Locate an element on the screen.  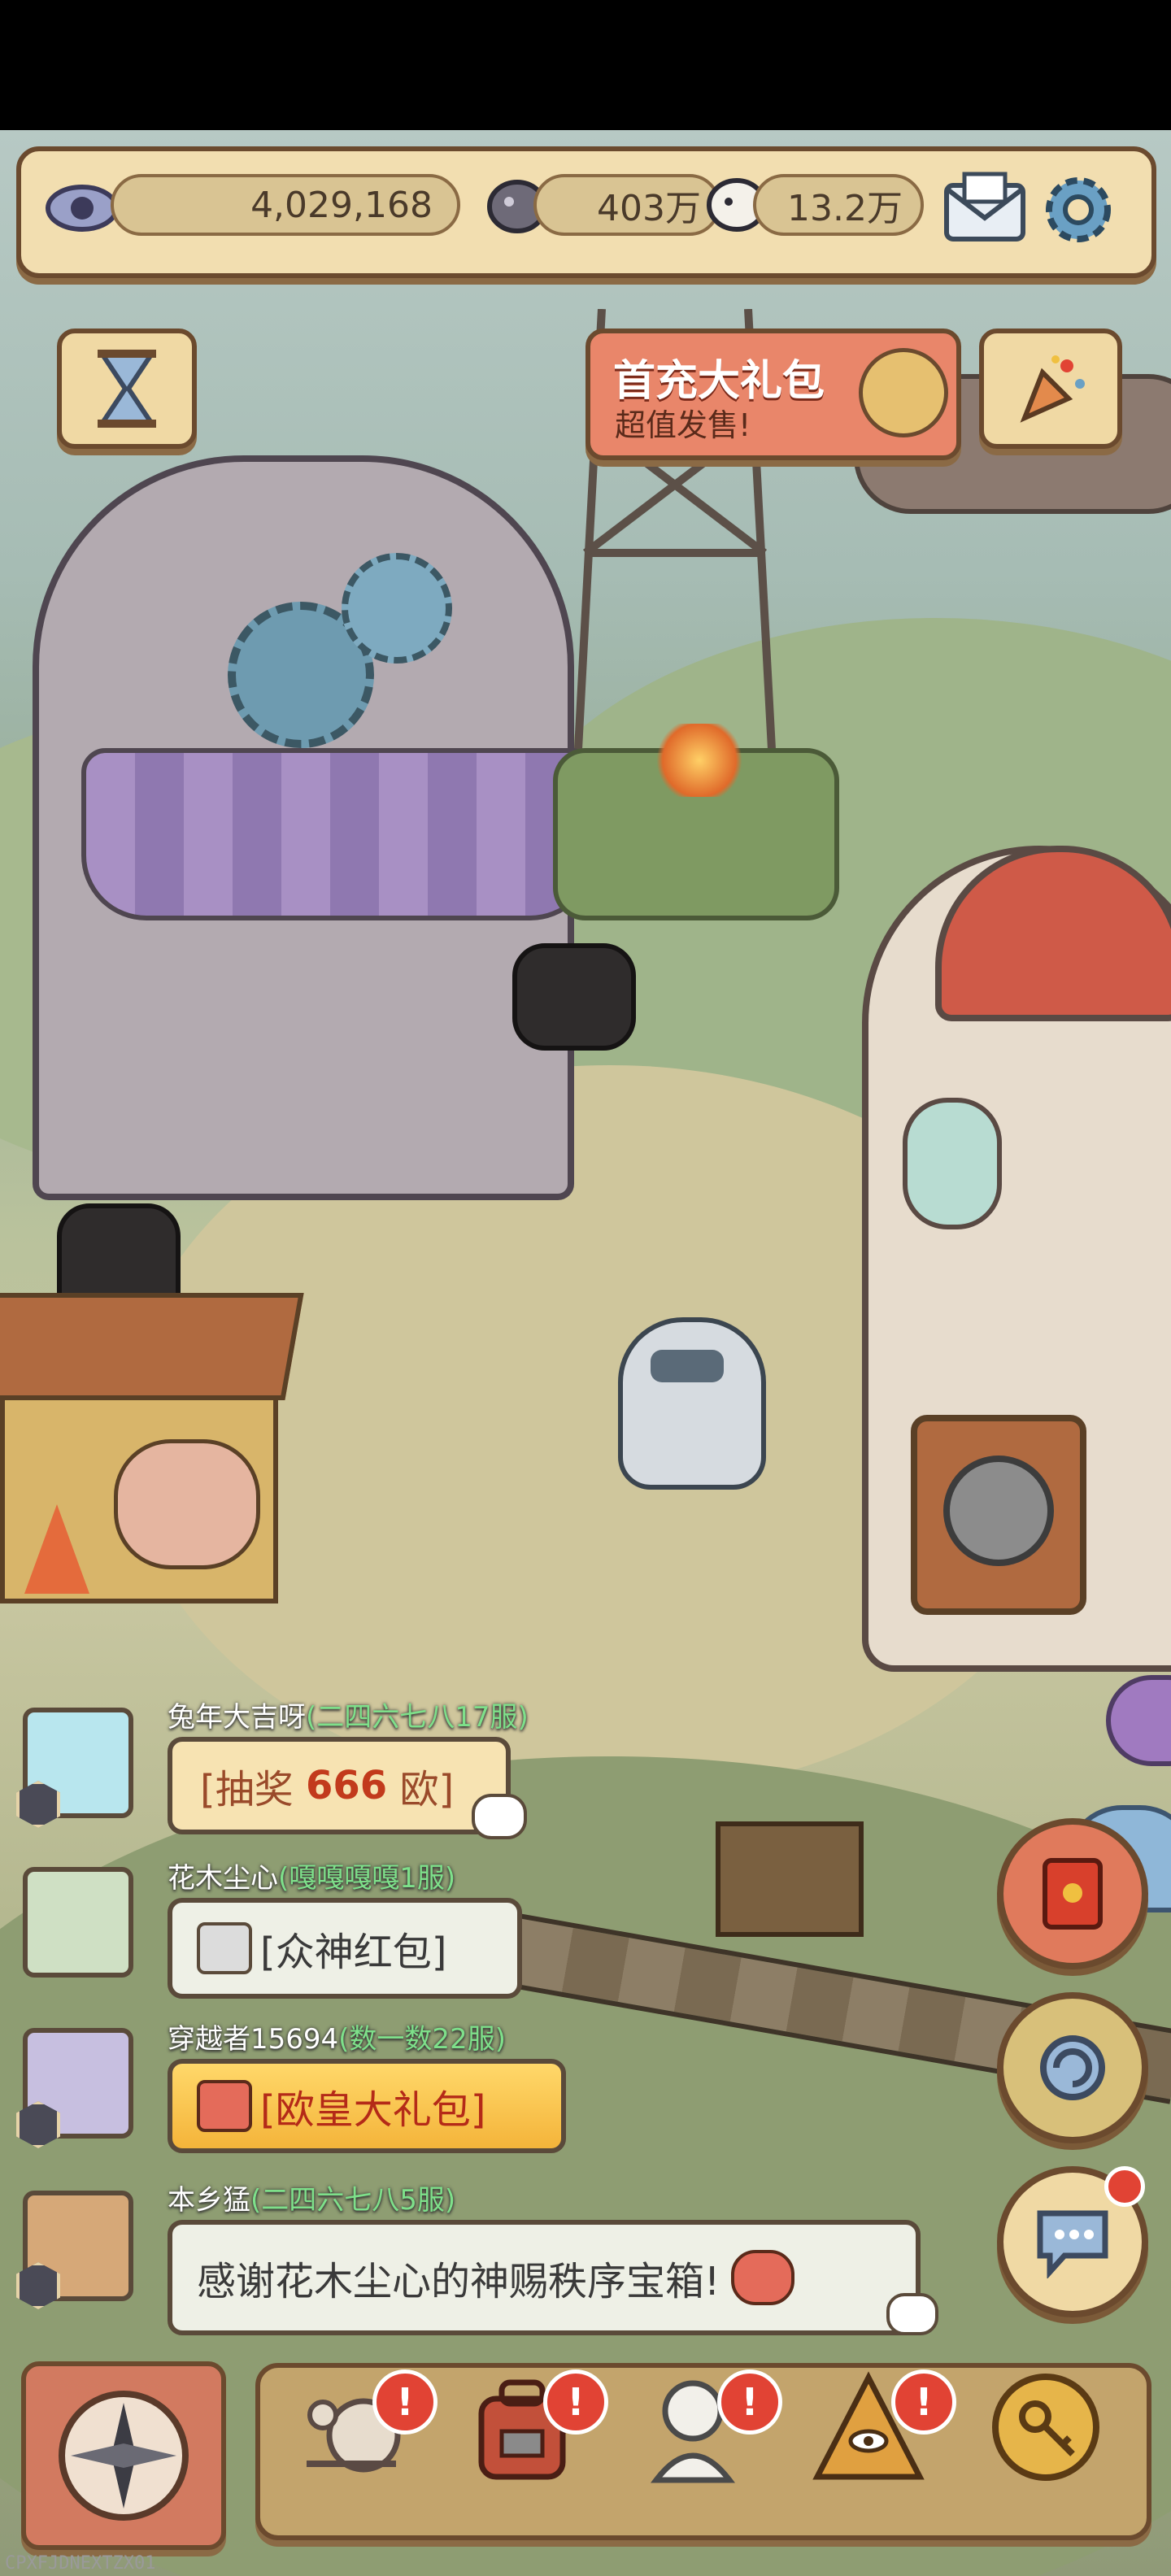
compass-button is located at coordinates (124, 2455).